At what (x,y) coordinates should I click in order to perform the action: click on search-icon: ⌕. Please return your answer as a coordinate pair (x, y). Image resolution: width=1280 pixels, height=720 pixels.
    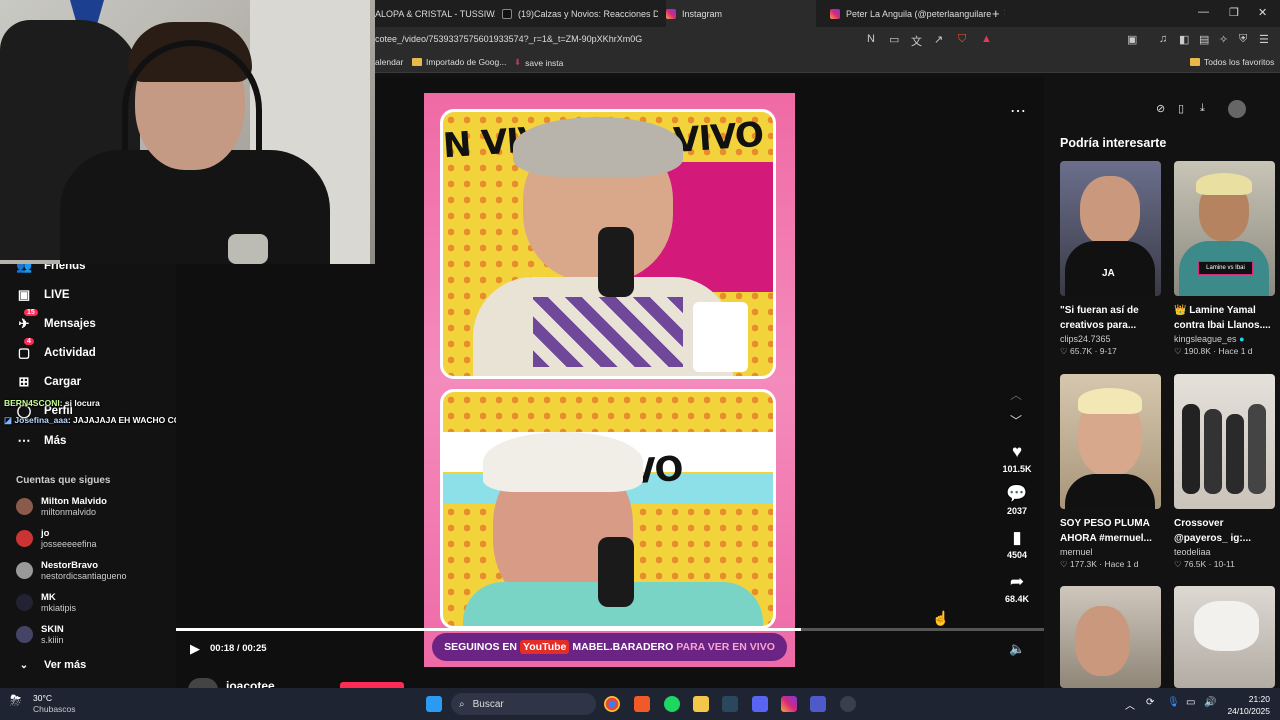
    Looking at the image, I should click on (462, 704).